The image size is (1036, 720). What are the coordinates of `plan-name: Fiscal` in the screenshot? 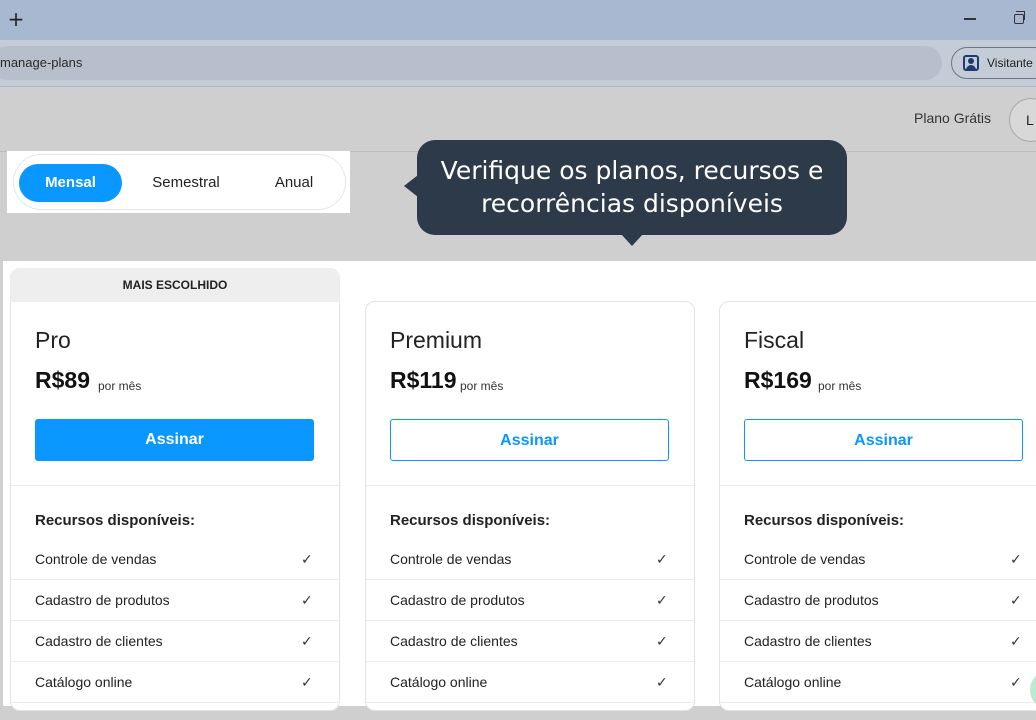 It's located at (774, 340).